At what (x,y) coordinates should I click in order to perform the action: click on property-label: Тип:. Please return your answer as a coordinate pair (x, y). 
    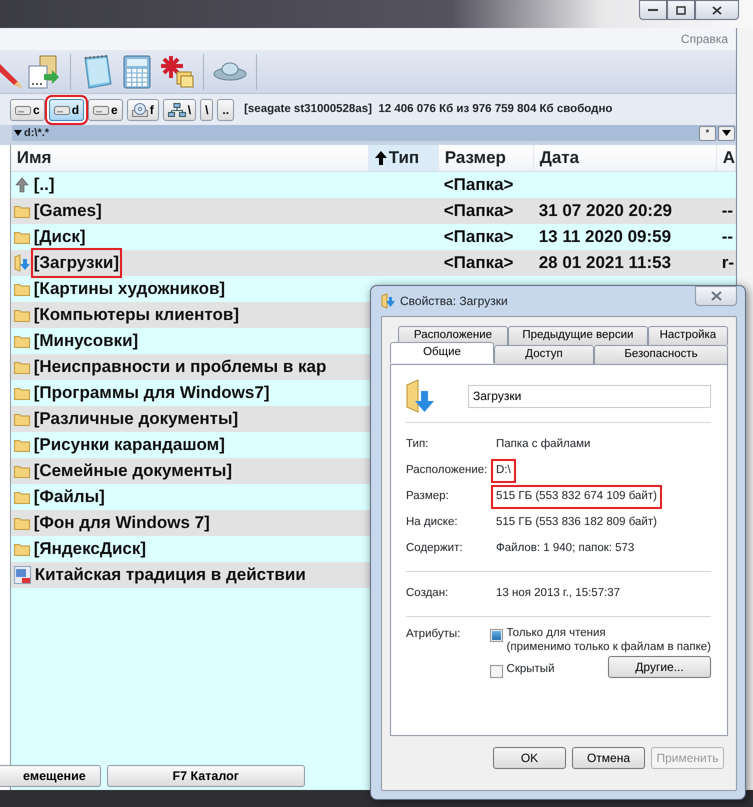
    Looking at the image, I should click on (418, 444).